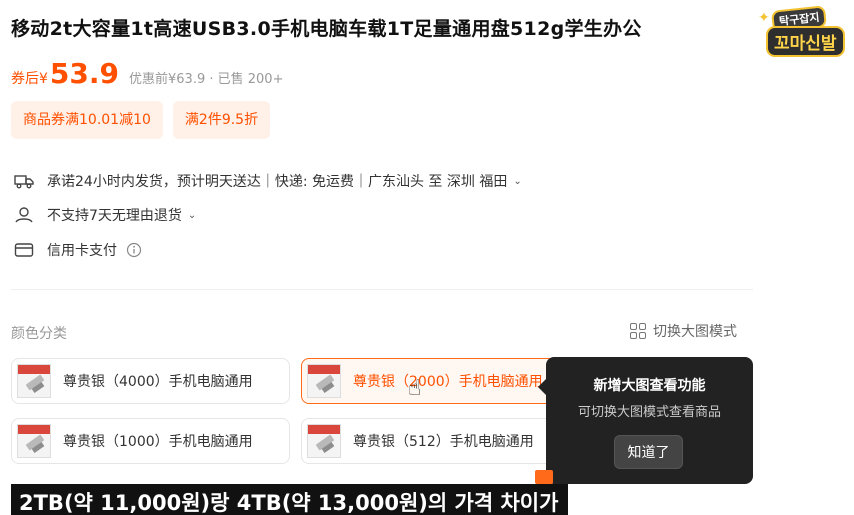 The height and width of the screenshot is (515, 854). Describe the element at coordinates (544, 477) in the screenshot. I see `tag-icon` at that location.